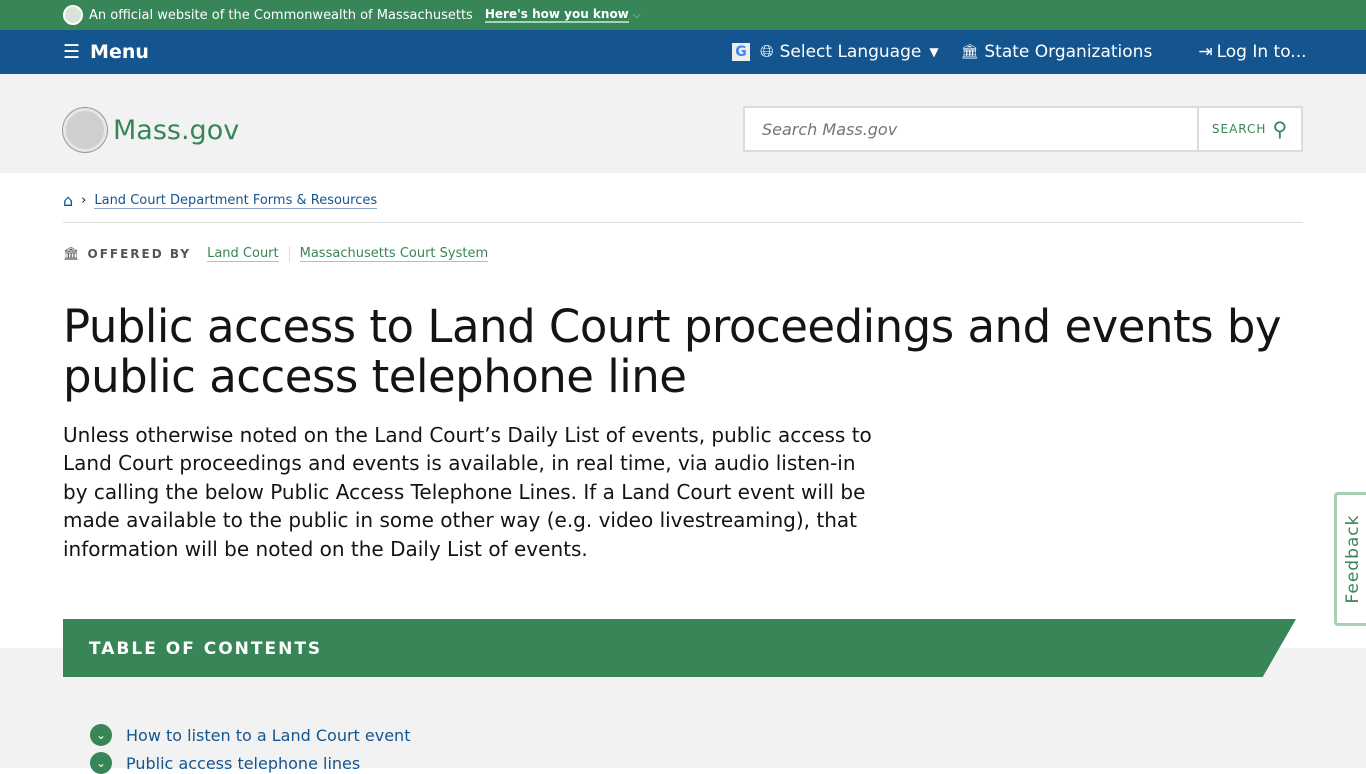  Describe the element at coordinates (636, 15) in the screenshot. I see `chevron-down-icon: ⌵` at that location.